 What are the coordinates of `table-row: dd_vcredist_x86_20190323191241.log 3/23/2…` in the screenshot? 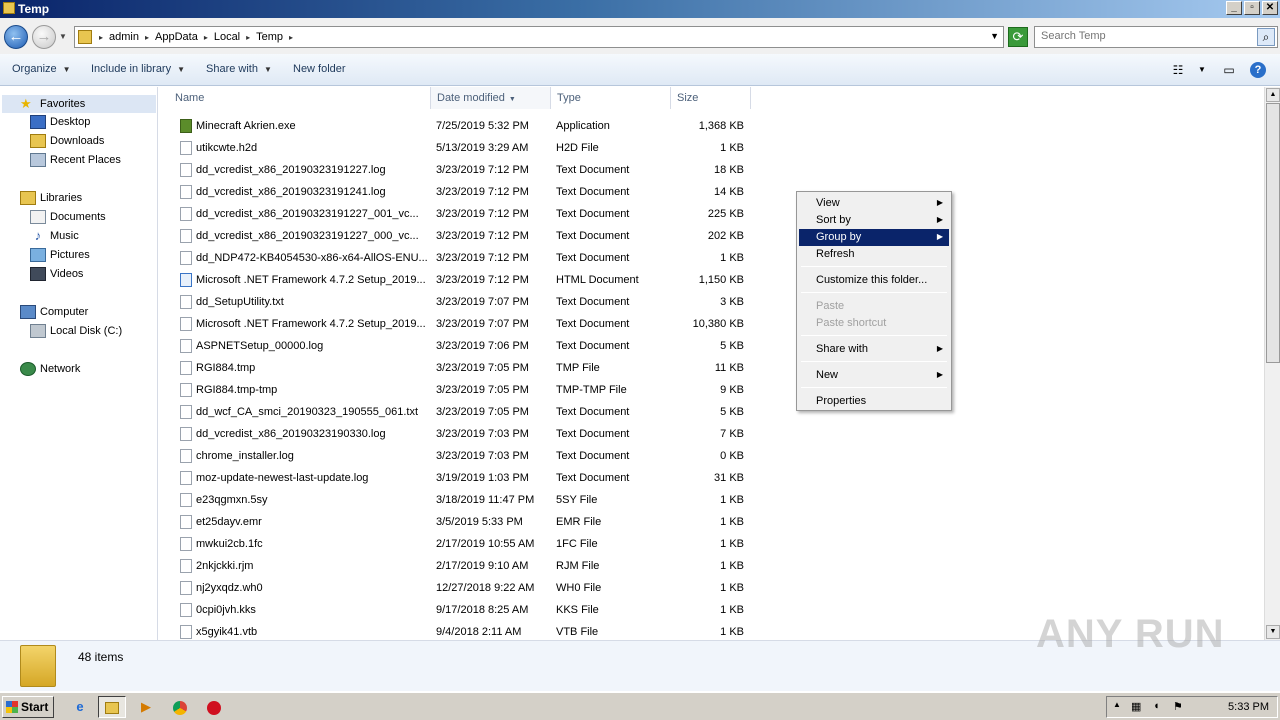 It's located at (460, 192).